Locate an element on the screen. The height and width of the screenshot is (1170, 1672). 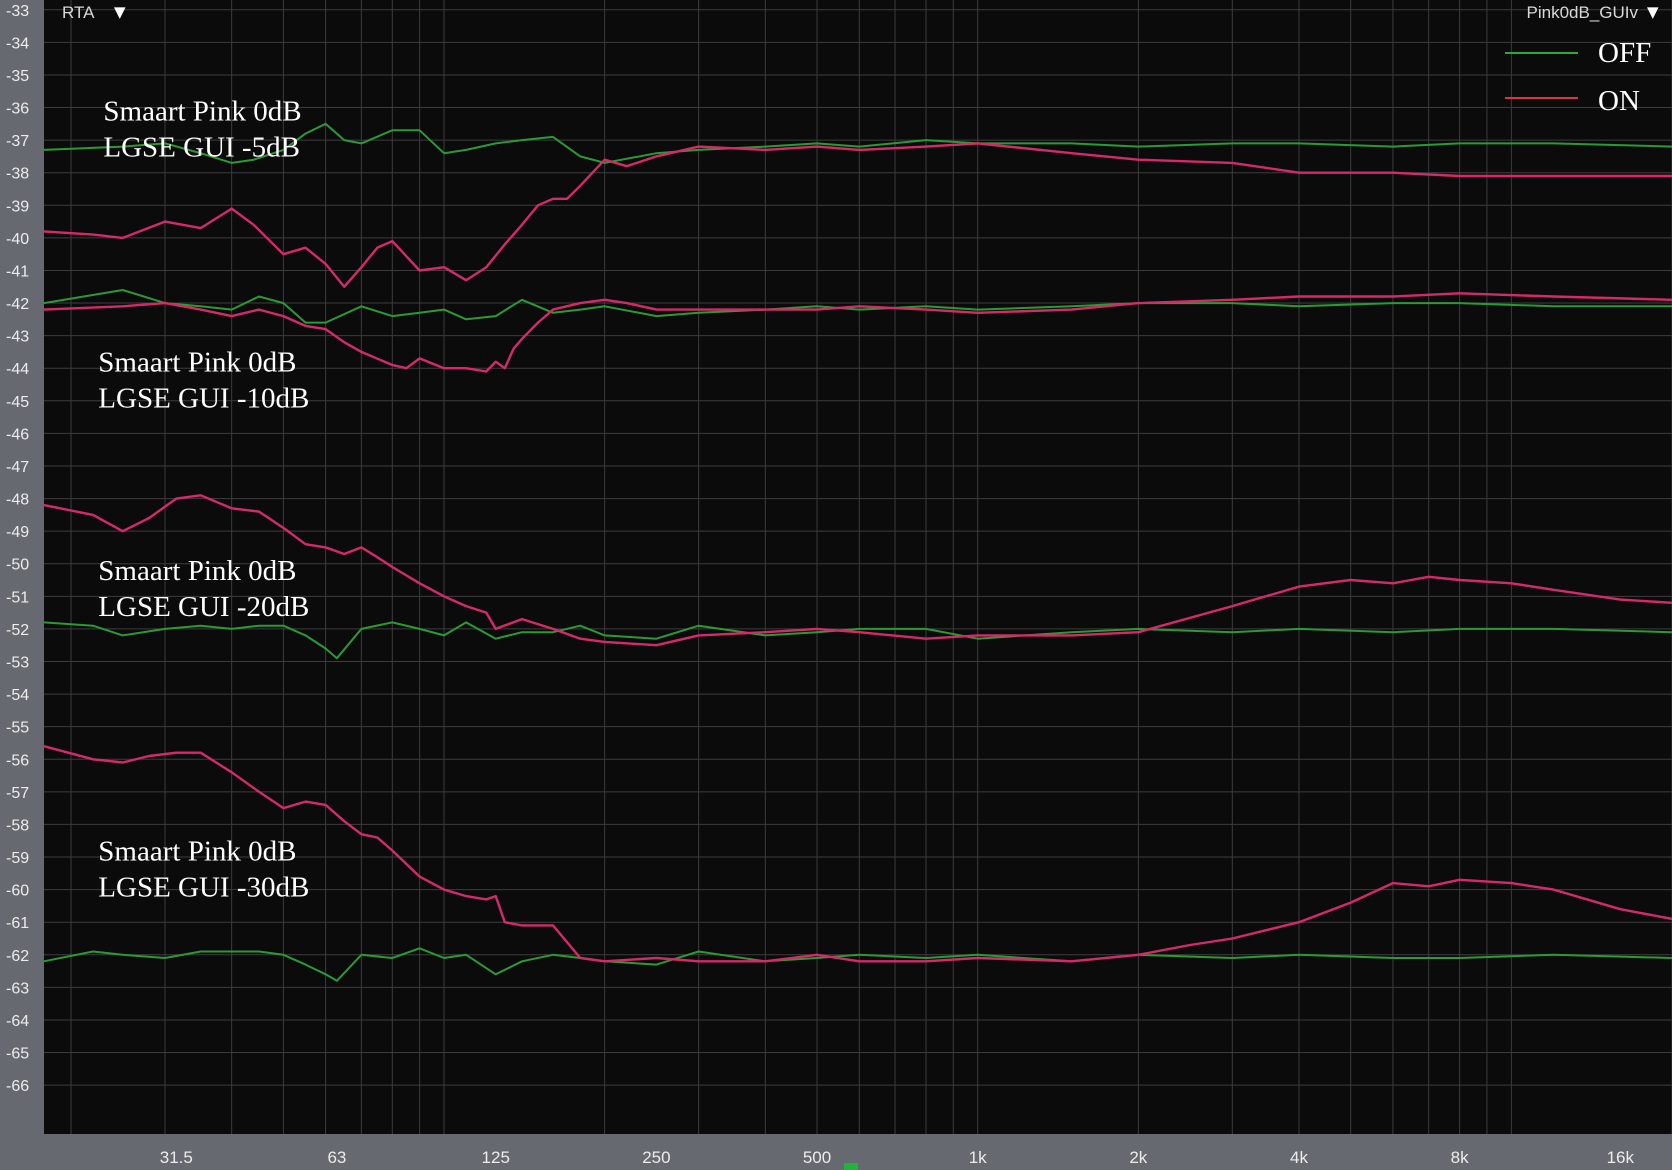
y-tick-label: -35 is located at coordinates (17, 76).